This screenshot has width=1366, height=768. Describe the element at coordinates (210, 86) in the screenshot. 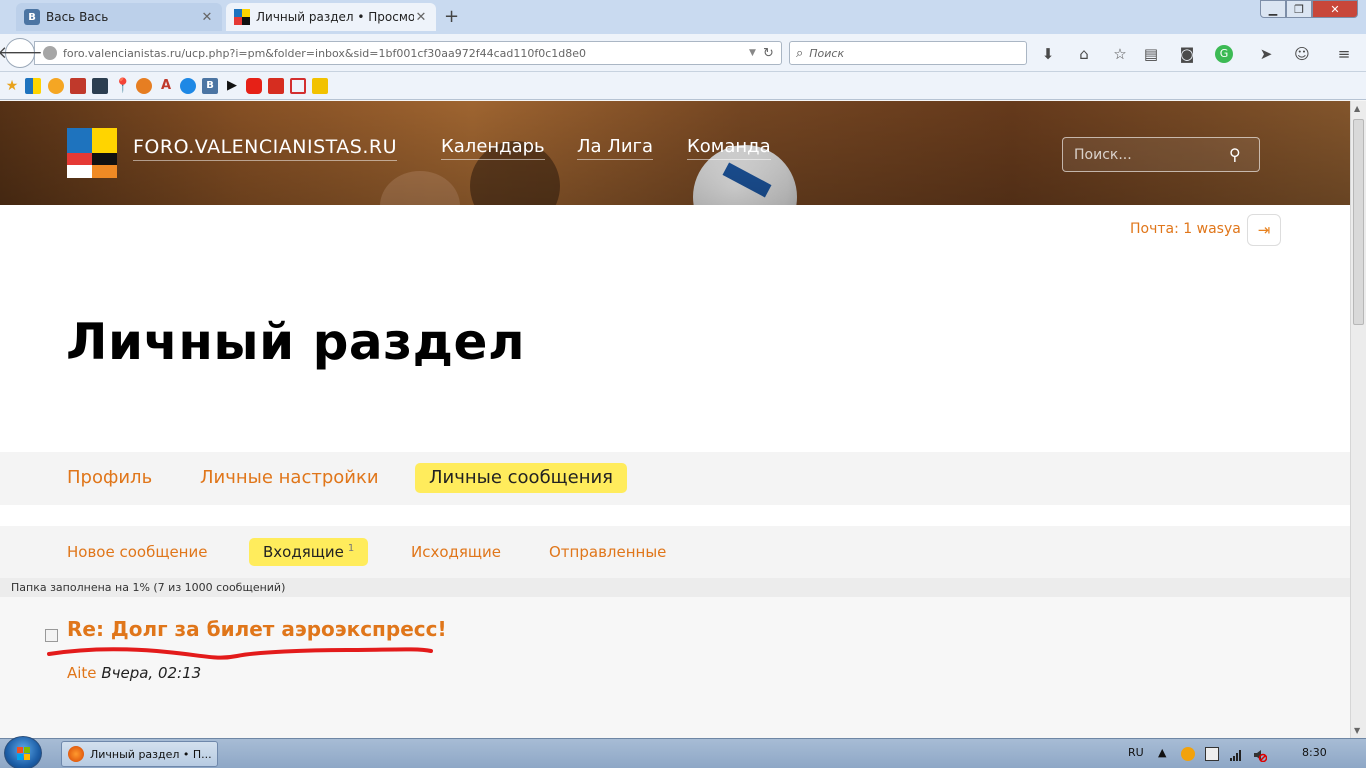

I see `vk-bookmark-icon: В` at that location.